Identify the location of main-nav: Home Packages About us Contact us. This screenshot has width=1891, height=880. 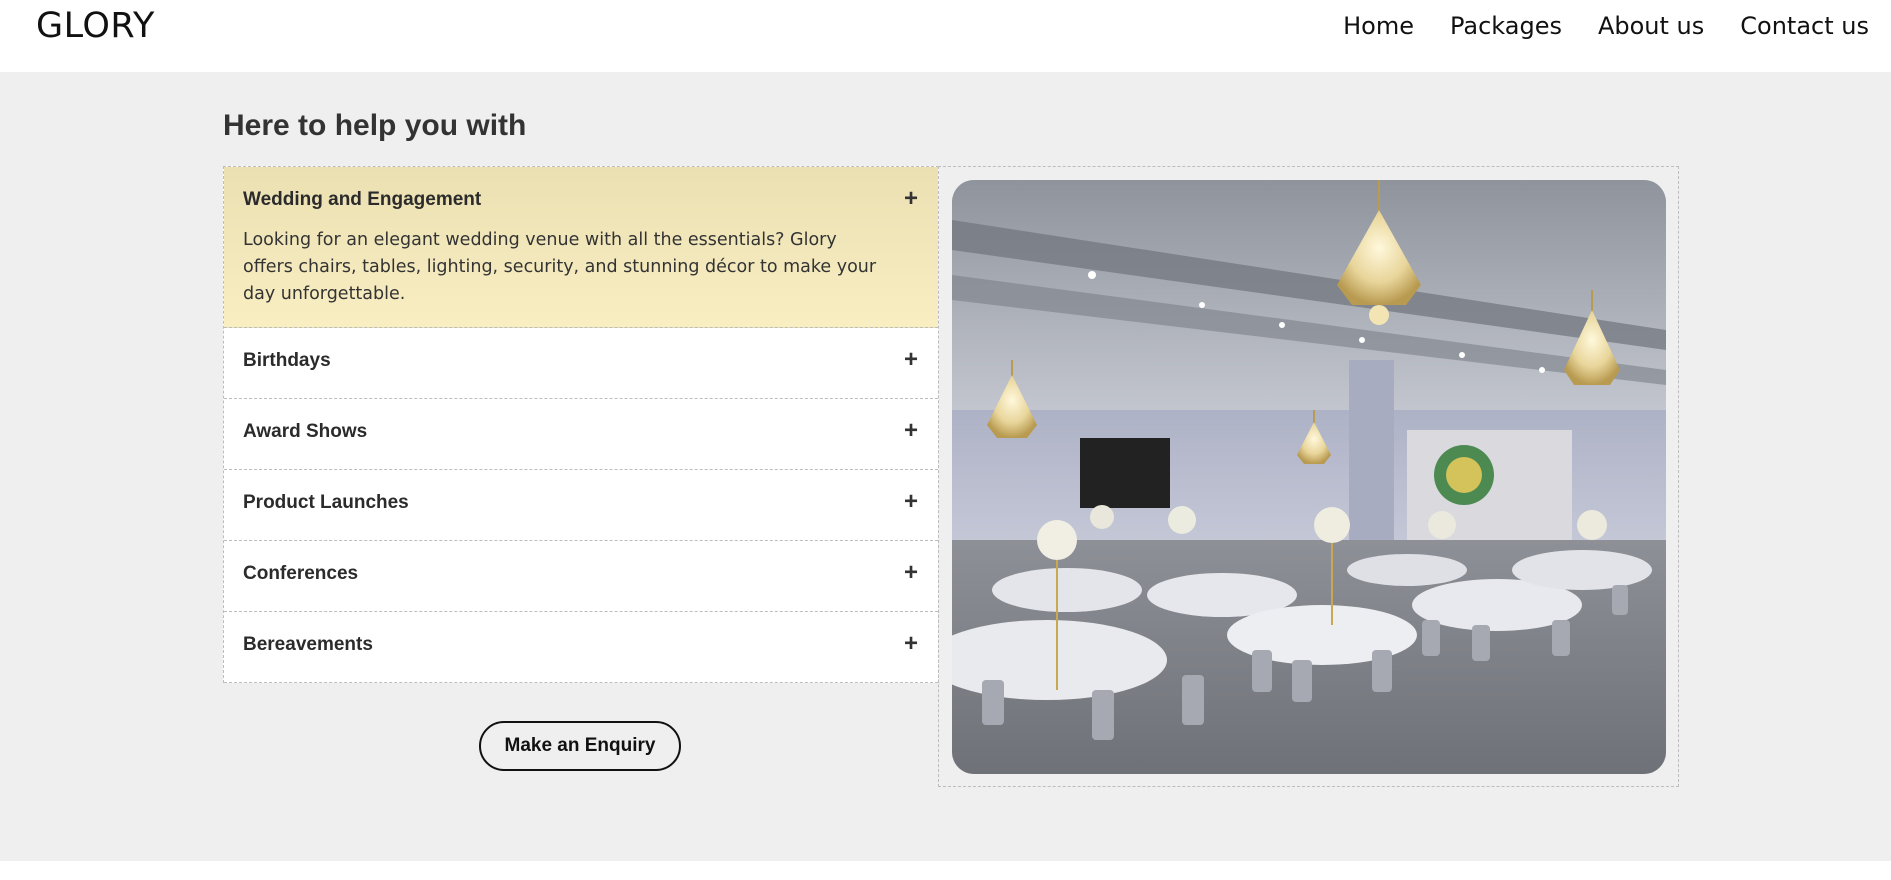
(1606, 26).